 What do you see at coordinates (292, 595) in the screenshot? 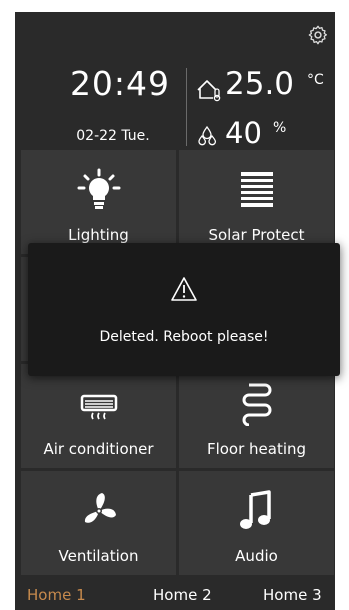
I see `tab-home-3: Home 3` at bounding box center [292, 595].